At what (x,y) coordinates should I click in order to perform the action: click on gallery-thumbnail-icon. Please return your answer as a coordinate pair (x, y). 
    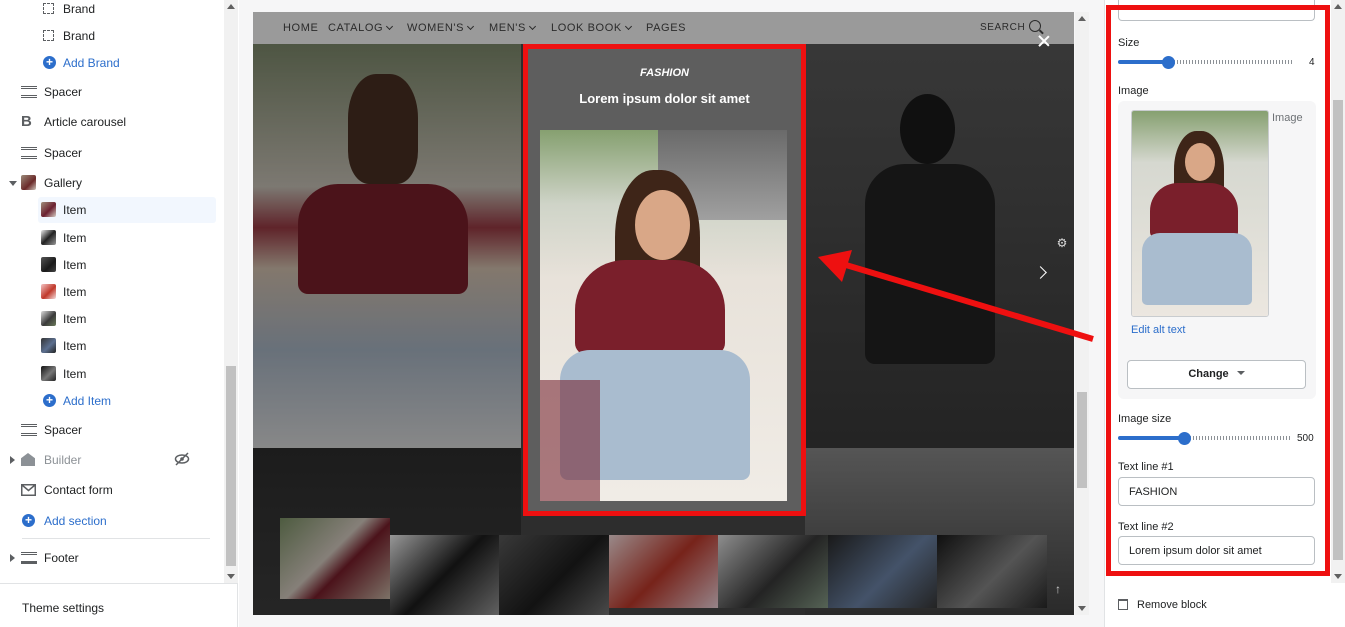
    Looking at the image, I should click on (28, 182).